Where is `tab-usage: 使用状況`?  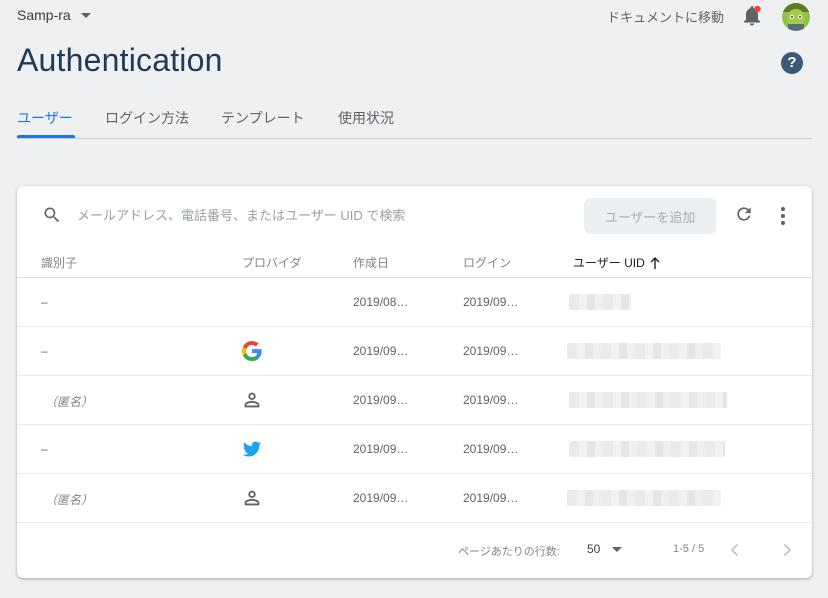
tab-usage: 使用状況 is located at coordinates (366, 118).